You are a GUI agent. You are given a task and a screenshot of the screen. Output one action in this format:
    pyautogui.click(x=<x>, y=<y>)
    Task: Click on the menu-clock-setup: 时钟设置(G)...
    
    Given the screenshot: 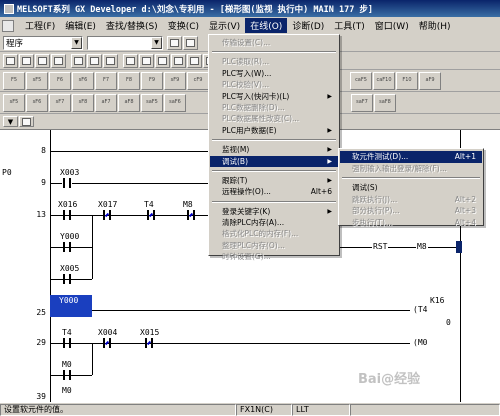 What is the action you would take?
    pyautogui.click(x=246, y=257)
    